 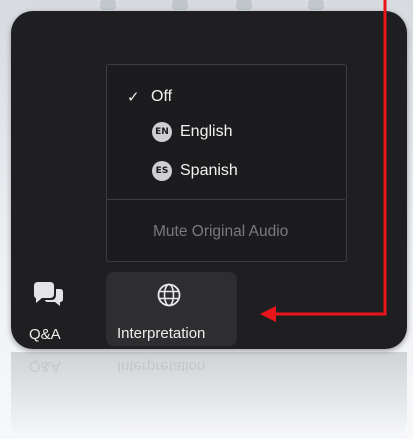 What do you see at coordinates (52, 313) in the screenshot?
I see `qa-button: Q&A` at bounding box center [52, 313].